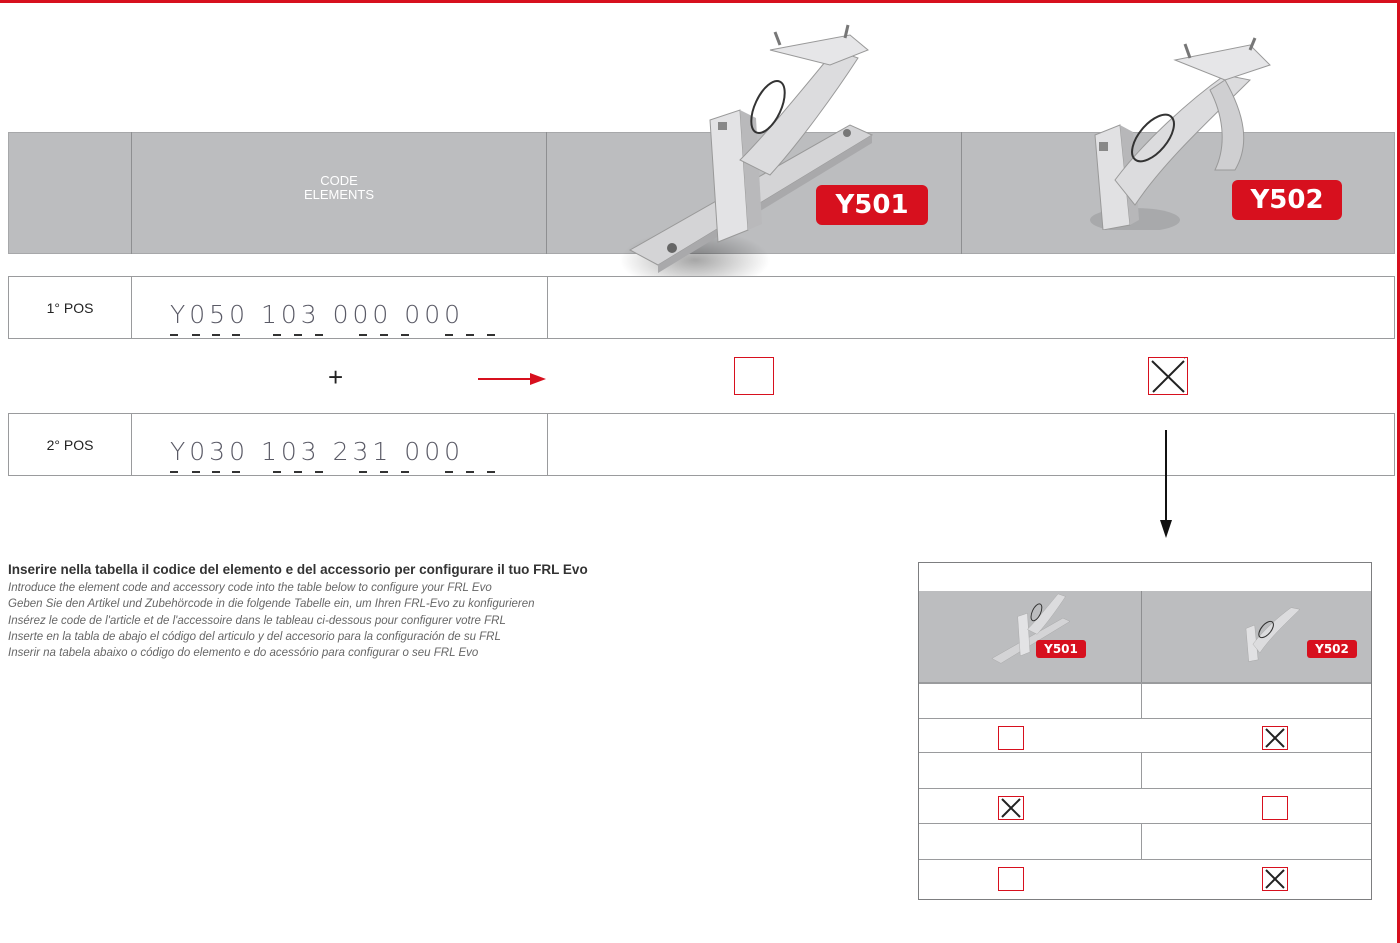 The width and height of the screenshot is (1400, 943). I want to click on arrow-down-icon, so click(1166, 484).